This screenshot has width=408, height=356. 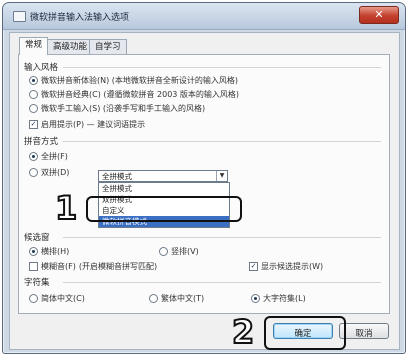 What do you see at coordinates (19, 16) in the screenshot?
I see `app-icon` at bounding box center [19, 16].